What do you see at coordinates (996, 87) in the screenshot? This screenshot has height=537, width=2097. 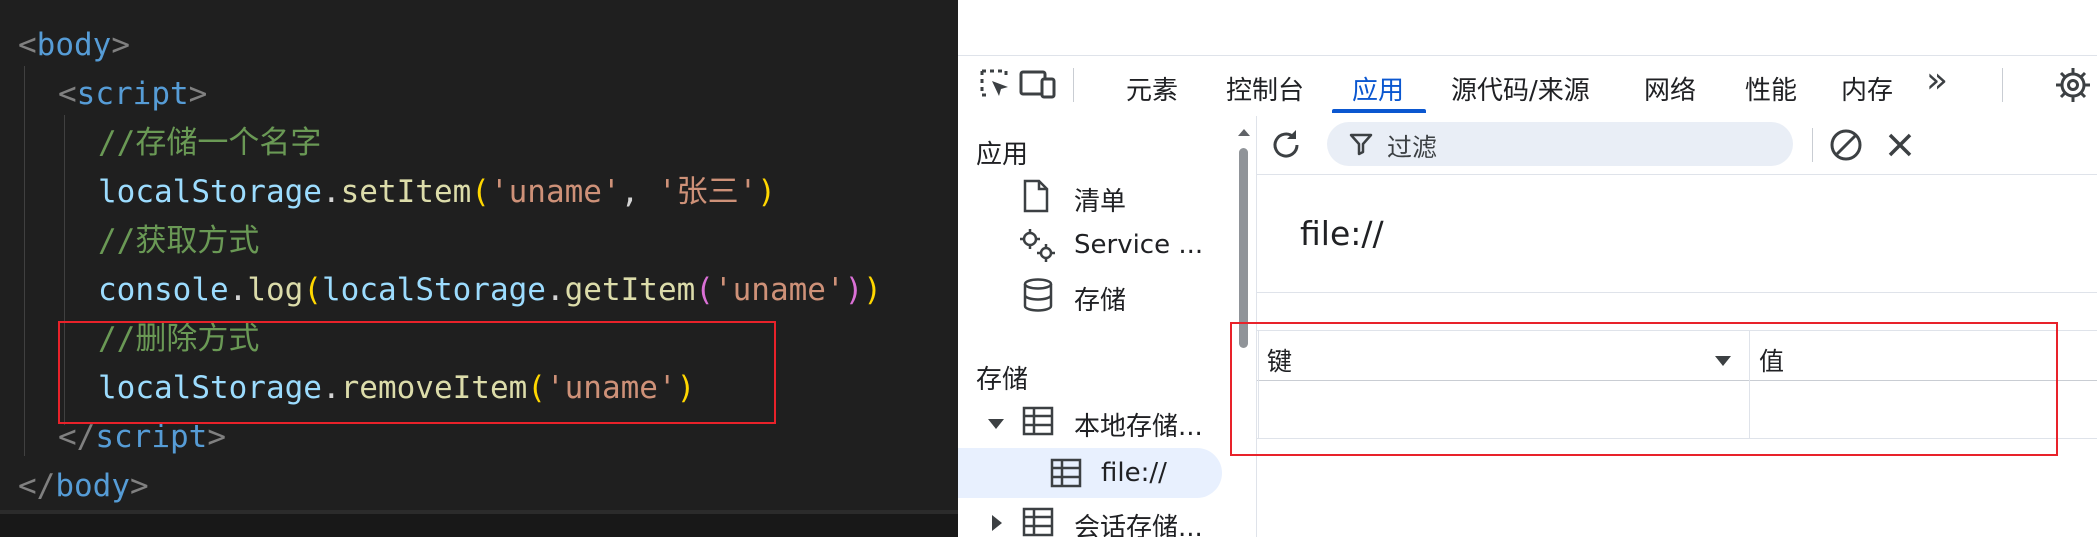 I see `inspect-element-icon` at bounding box center [996, 87].